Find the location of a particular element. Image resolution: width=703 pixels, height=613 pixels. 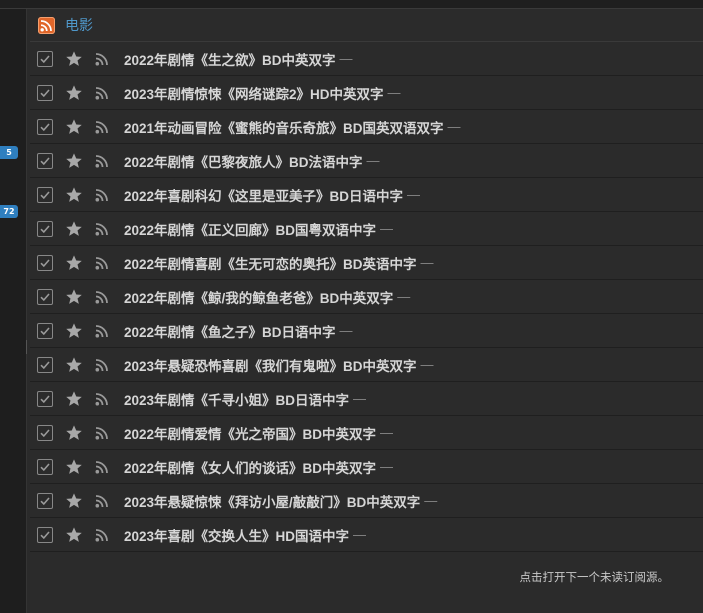

article-row: 2023年剧情惊悚《网络谜踪2》HD中英双字 — is located at coordinates (366, 93).